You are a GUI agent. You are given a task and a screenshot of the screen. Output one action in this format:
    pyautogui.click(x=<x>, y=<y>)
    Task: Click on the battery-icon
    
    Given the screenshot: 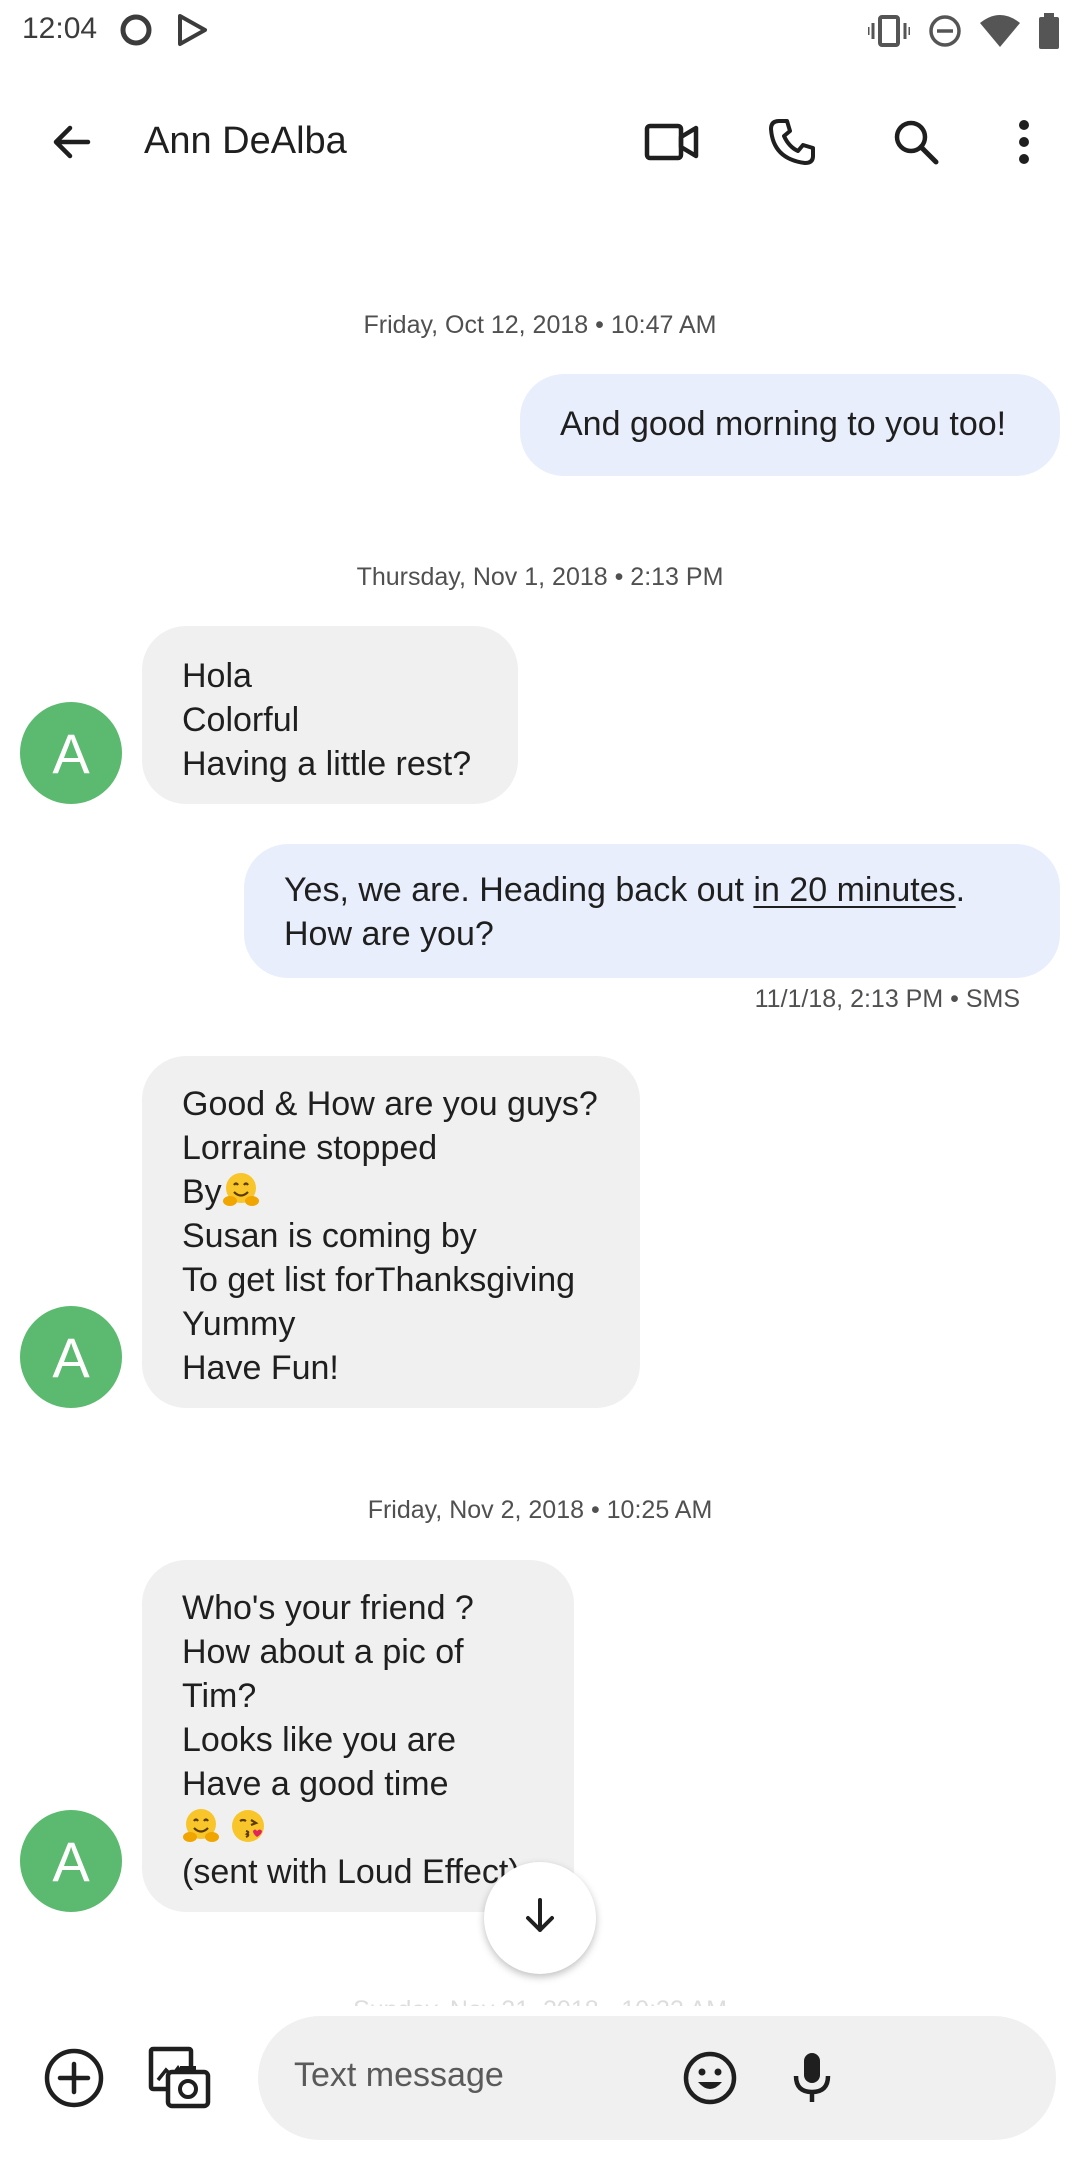 What is the action you would take?
    pyautogui.click(x=1049, y=31)
    